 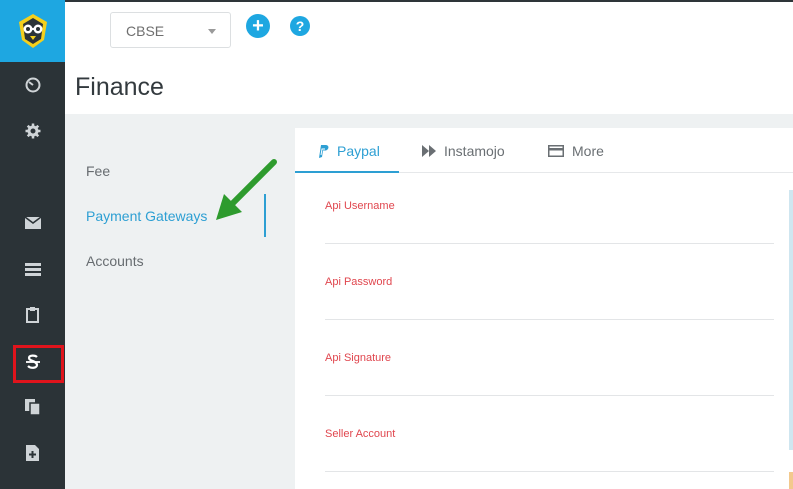 What do you see at coordinates (32, 244) in the screenshot?
I see `sidebar` at bounding box center [32, 244].